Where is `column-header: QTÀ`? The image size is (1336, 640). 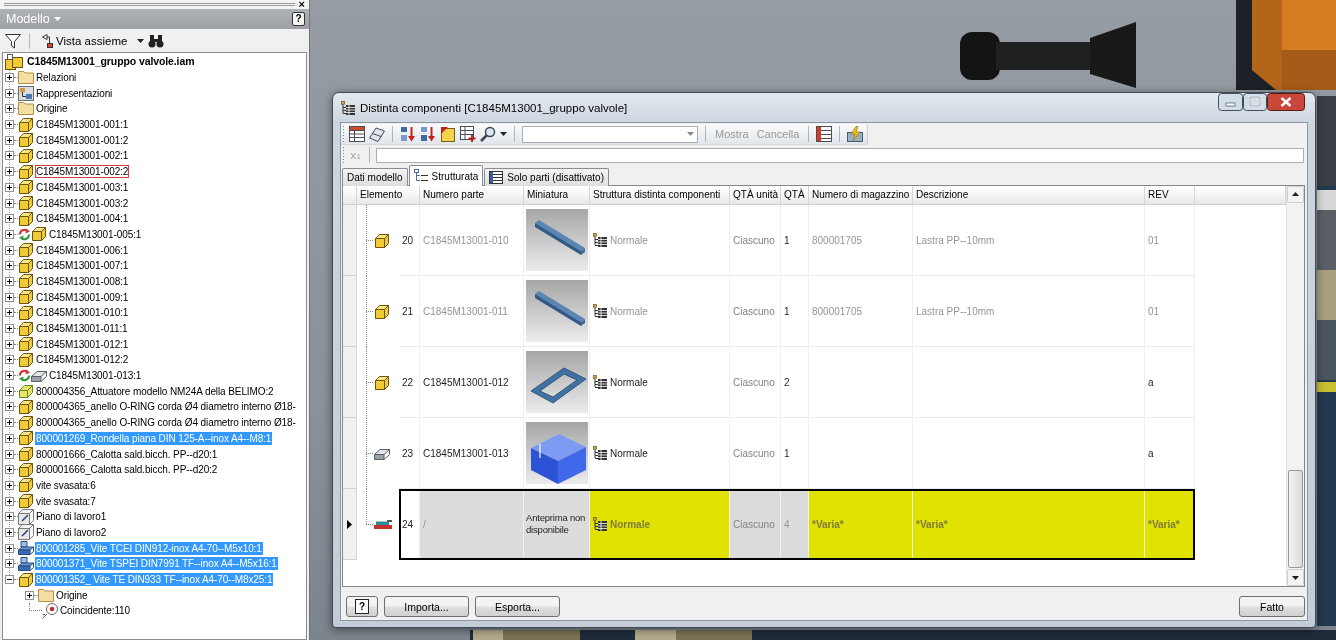
column-header: QTÀ is located at coordinates (795, 195).